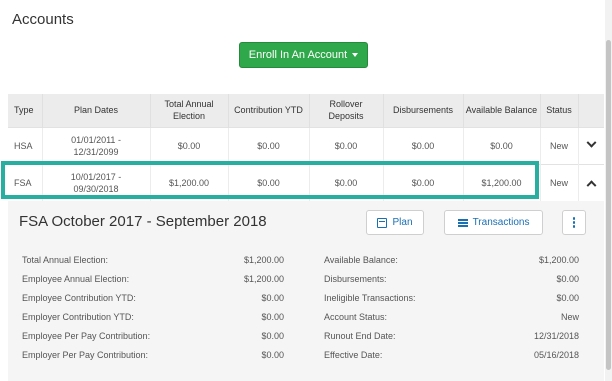 The width and height of the screenshot is (612, 381). I want to click on cell-available-balance: $0.00, so click(502, 145).